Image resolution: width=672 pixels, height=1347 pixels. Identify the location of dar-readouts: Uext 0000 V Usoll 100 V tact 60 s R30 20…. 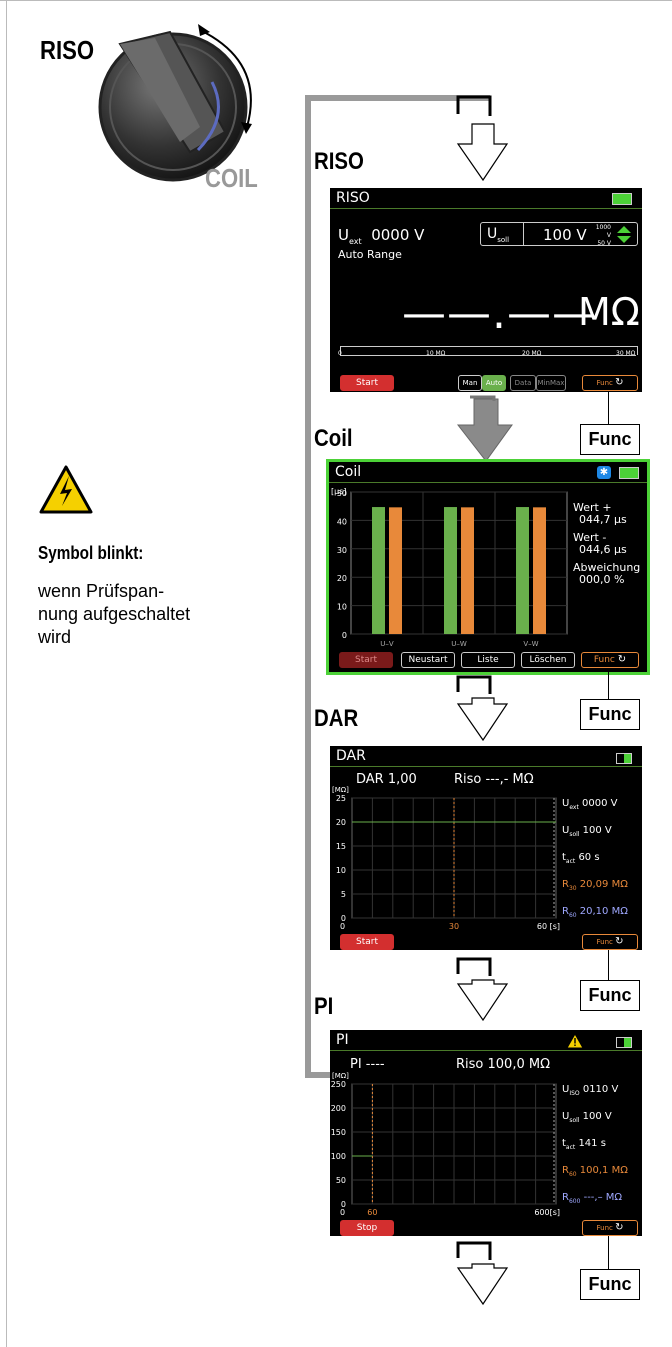
(595, 859).